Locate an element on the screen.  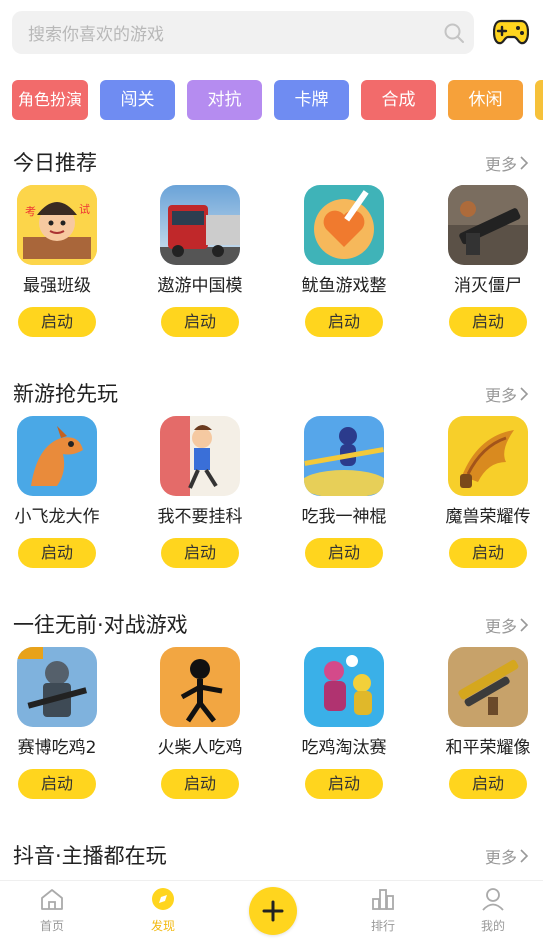
add-button is located at coordinates (273, 911).